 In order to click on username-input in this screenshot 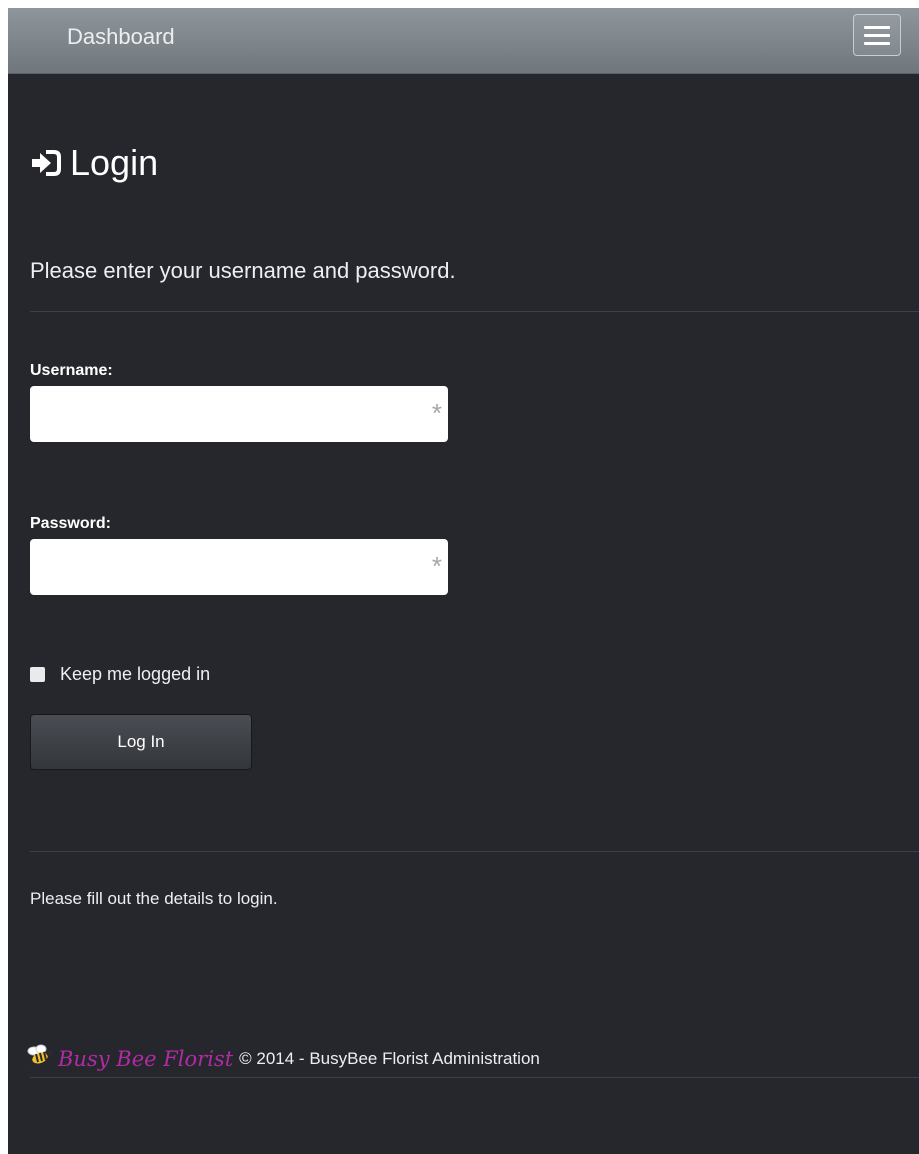, I will do `click(239, 414)`.